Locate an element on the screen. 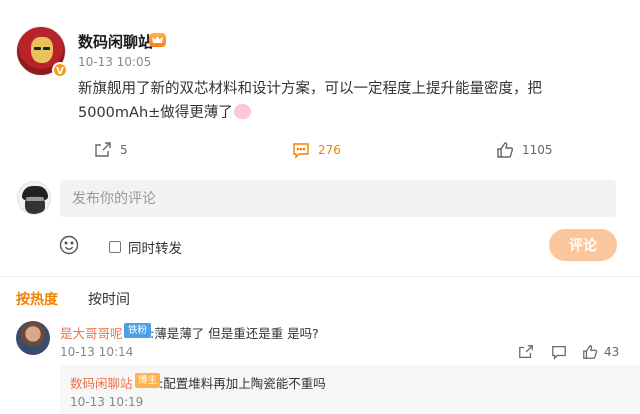  comment-time: 10-13 10:14 is located at coordinates (97, 352).